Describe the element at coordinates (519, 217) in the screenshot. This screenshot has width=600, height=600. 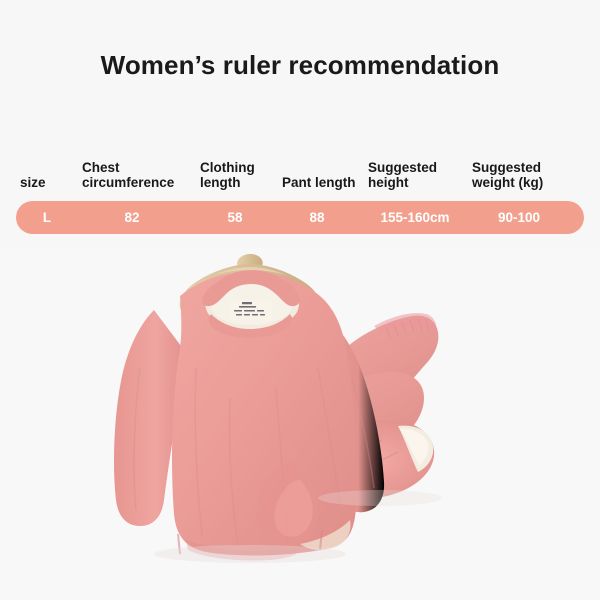
I see `cell-suggested-weight: 90-100` at that location.